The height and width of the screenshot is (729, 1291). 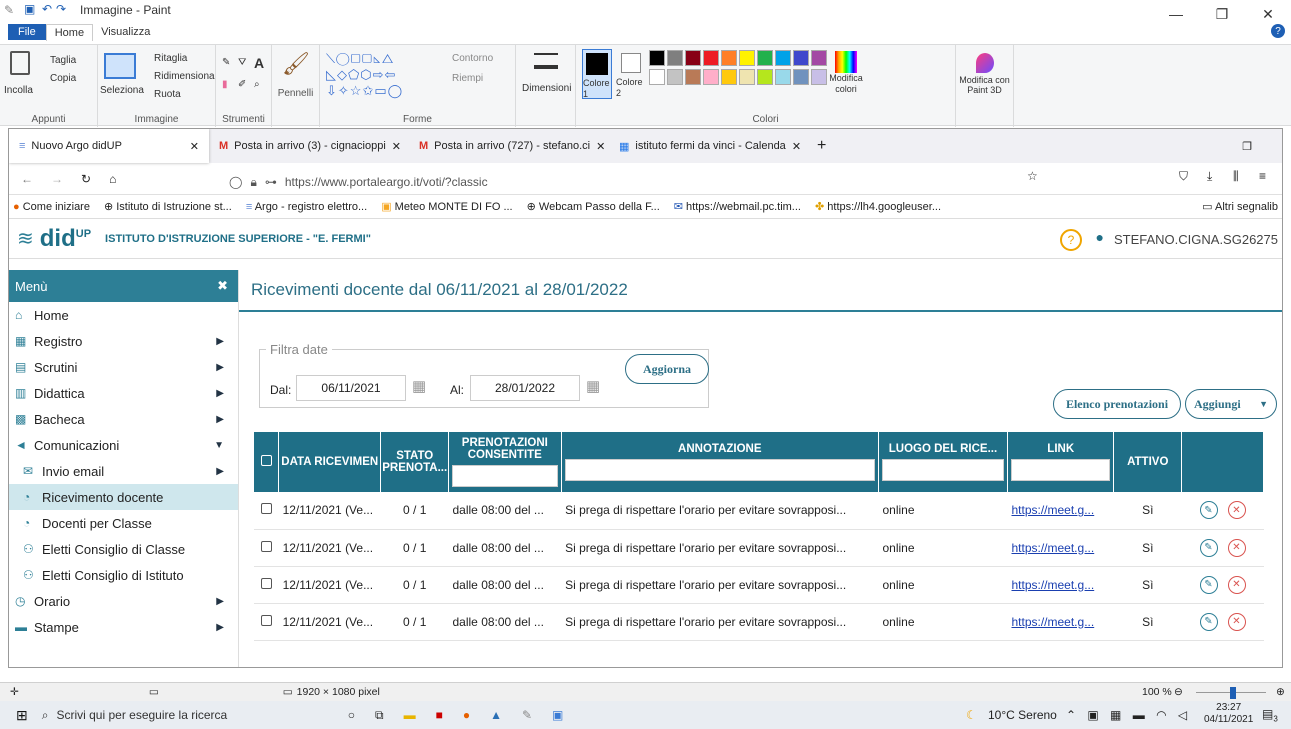 I want to click on resize-button: Ridimensiona, so click(x=184, y=76).